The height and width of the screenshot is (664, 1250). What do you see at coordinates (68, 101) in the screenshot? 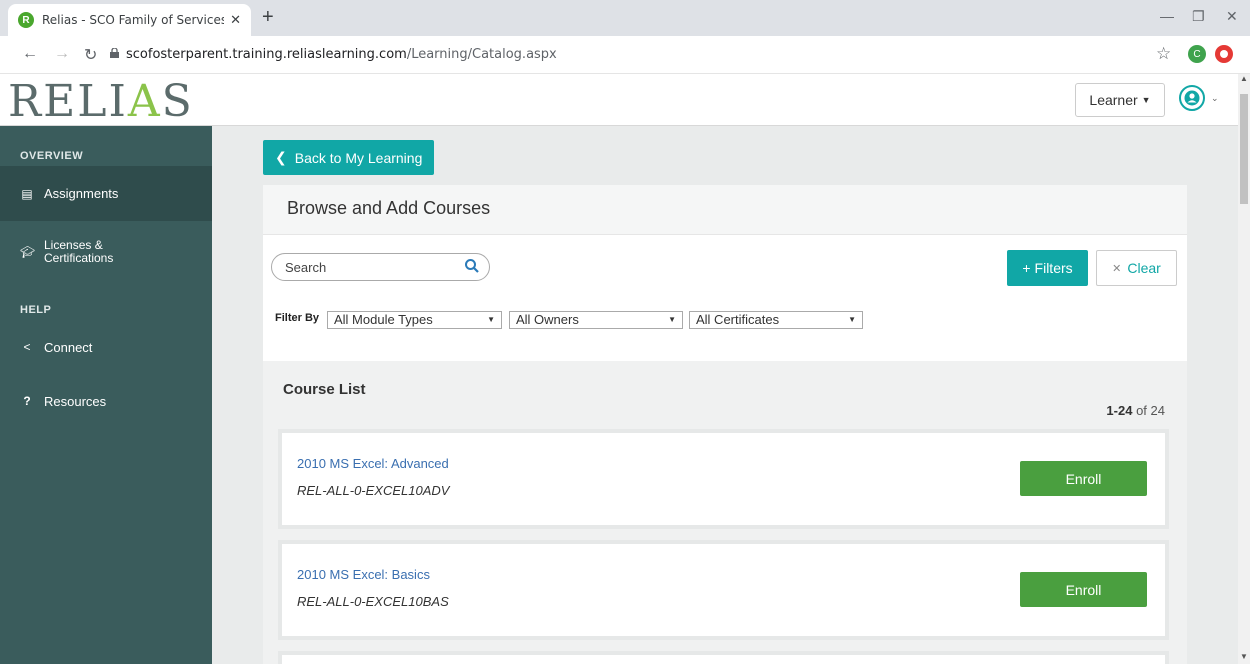
I see `logo-text-part: RELI` at bounding box center [68, 101].